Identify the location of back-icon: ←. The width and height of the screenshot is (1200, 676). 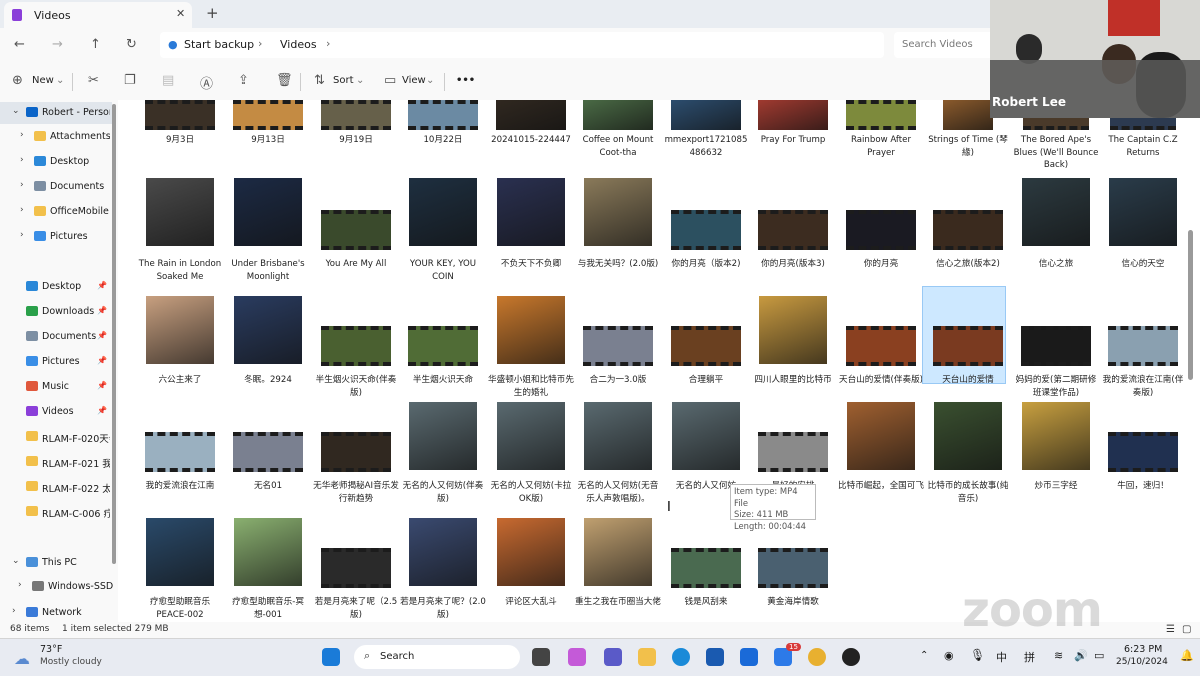
(19, 44).